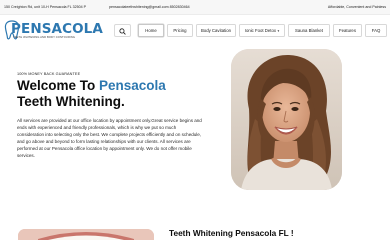 This screenshot has width=390, height=240. What do you see at coordinates (49, 74) in the screenshot?
I see `guarantee-eyebrow: 100% MONEY BACK GUARANTEE` at bounding box center [49, 74].